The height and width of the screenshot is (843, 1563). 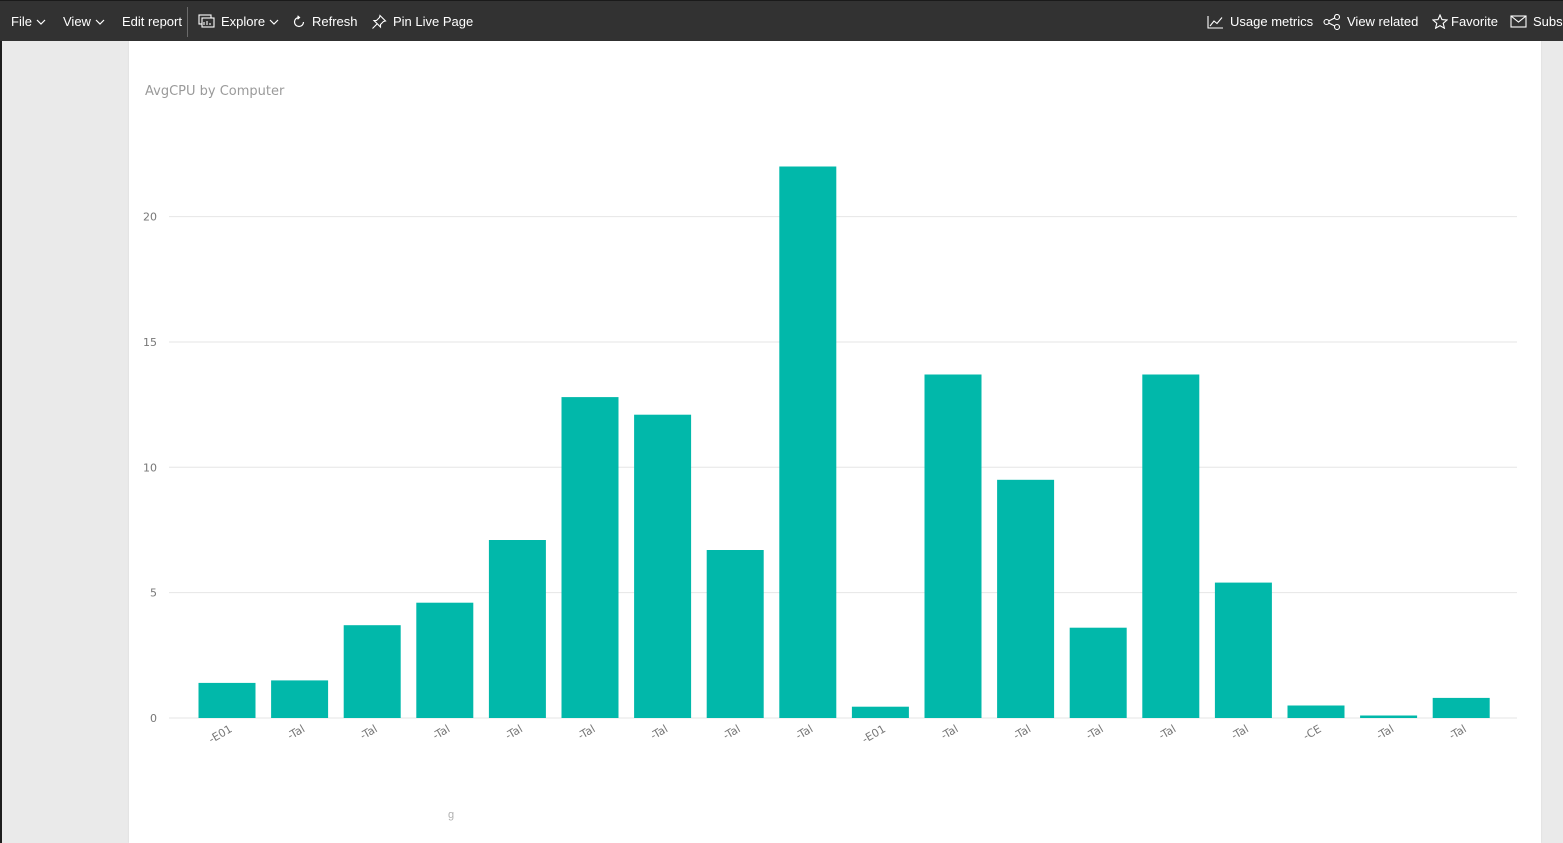 I want to click on toolbar-divider, so click(x=187, y=22).